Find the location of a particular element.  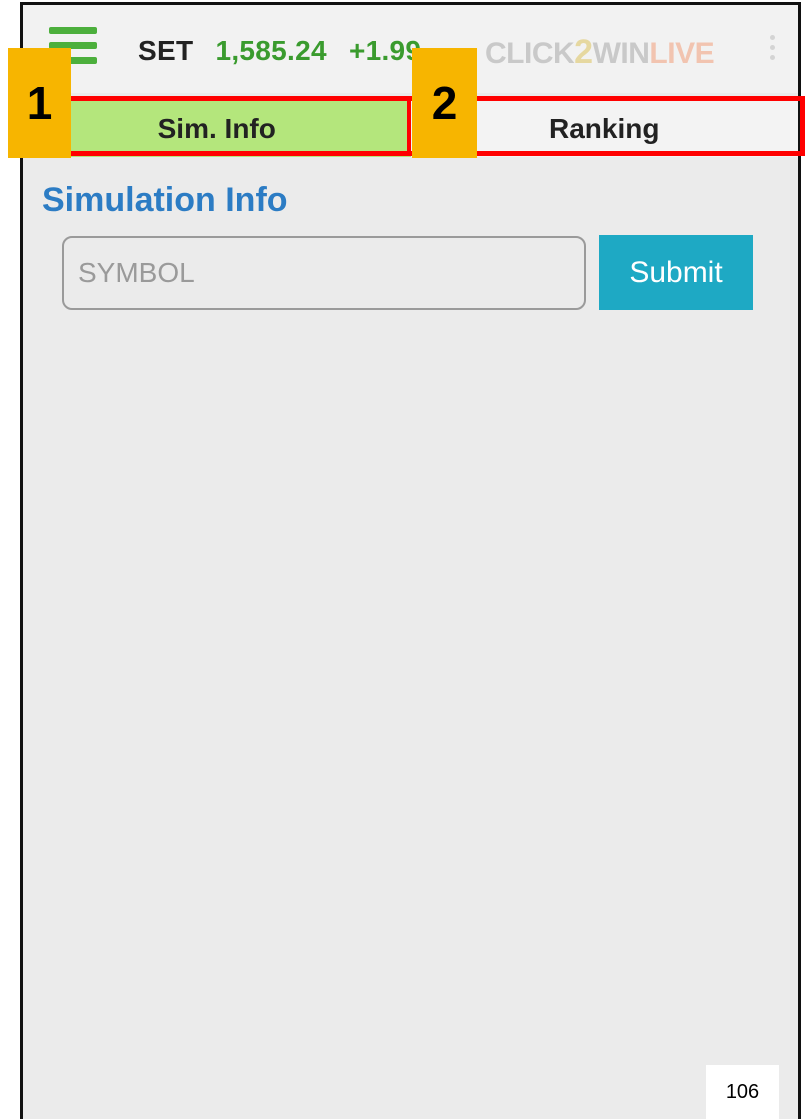

ticker-price: 1,585.24 is located at coordinates (271, 50).